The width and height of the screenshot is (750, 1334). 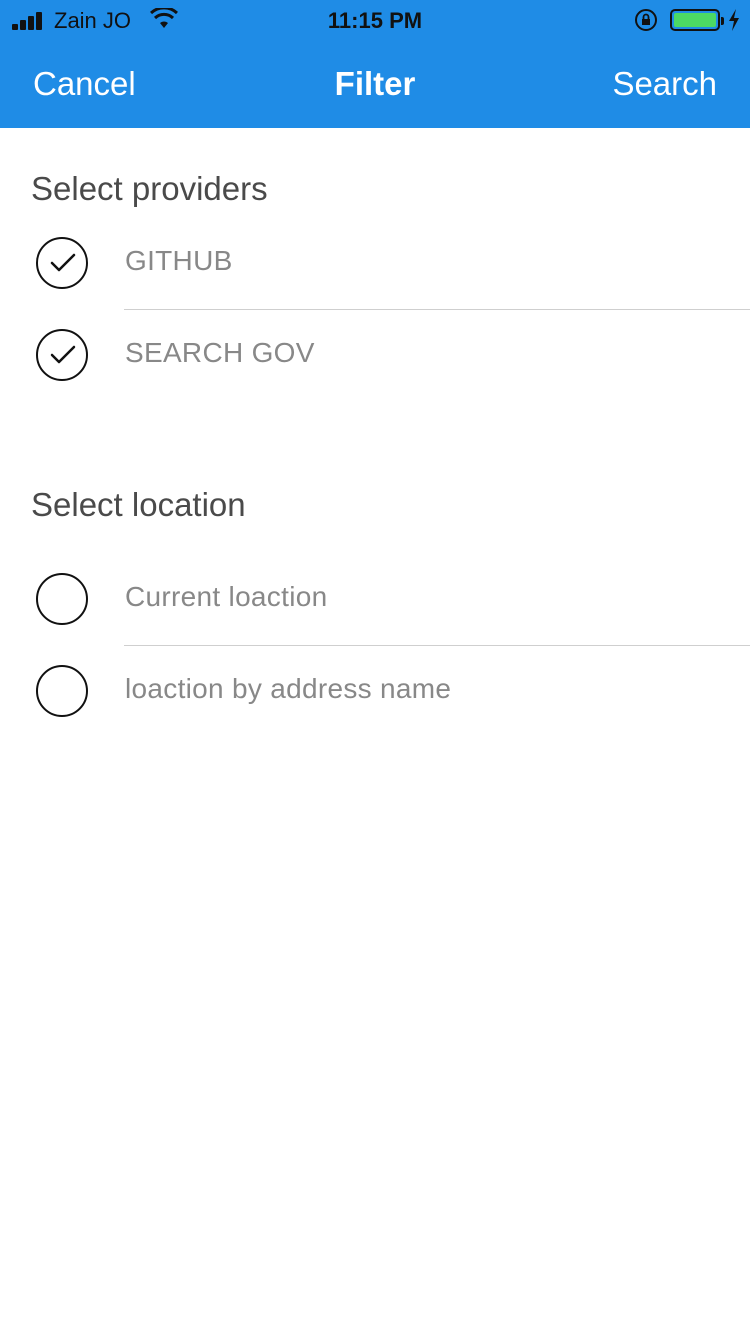 What do you see at coordinates (375, 20) in the screenshot?
I see `status-bar: Zain JO 11:15 PM` at bounding box center [375, 20].